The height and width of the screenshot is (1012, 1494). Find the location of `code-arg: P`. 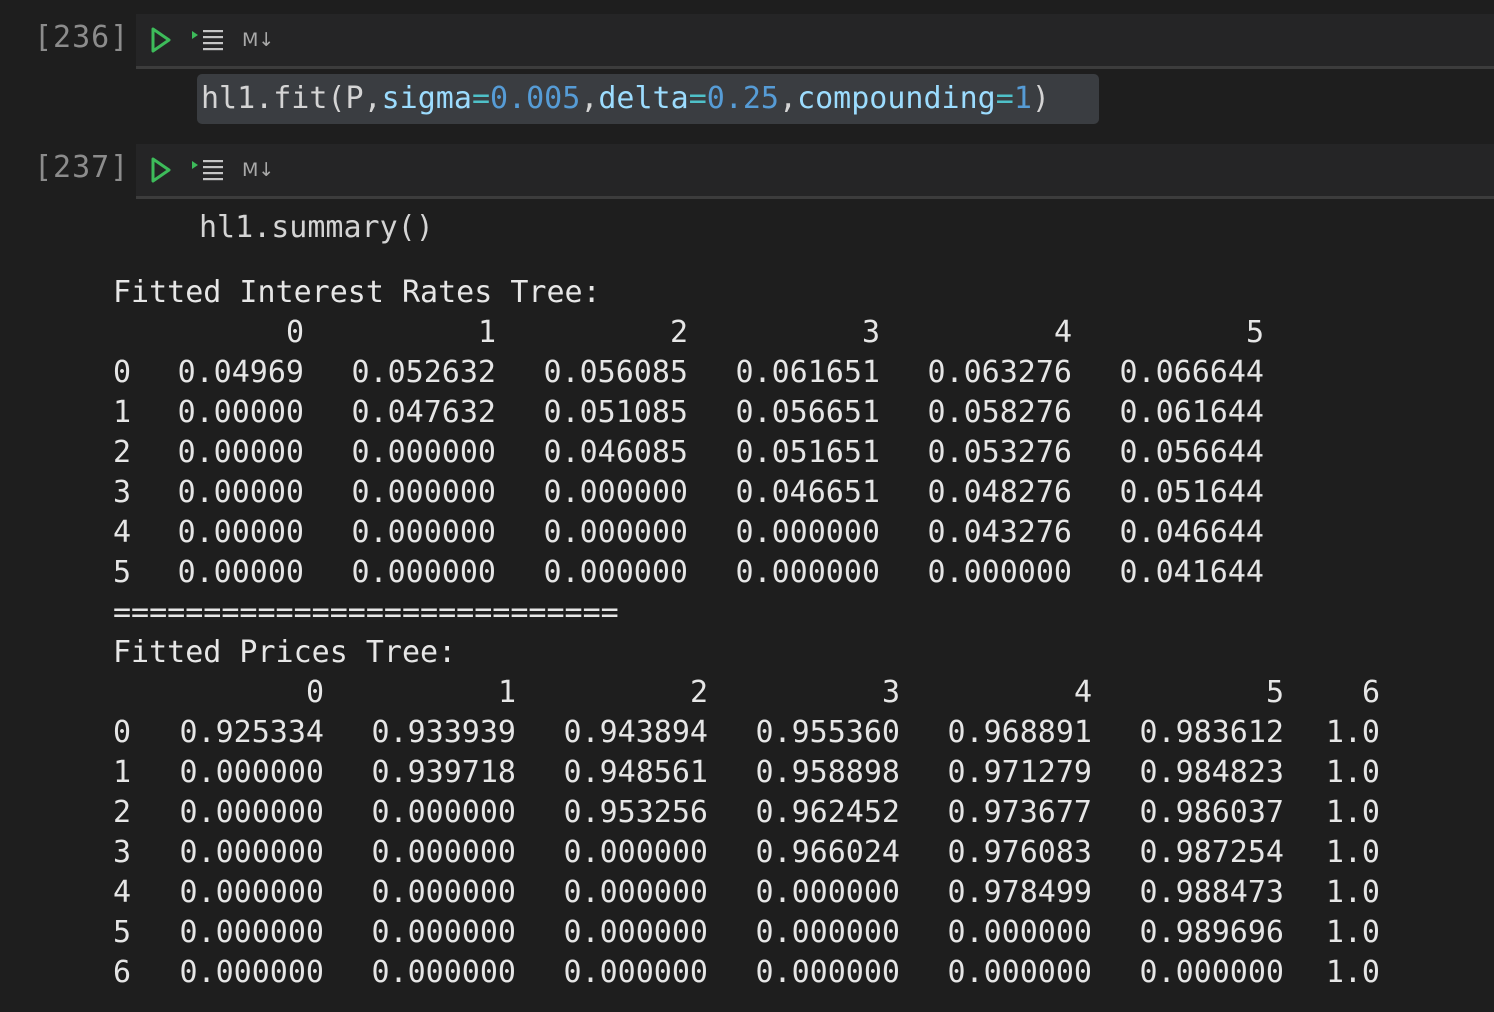

code-arg: P is located at coordinates (354, 98).